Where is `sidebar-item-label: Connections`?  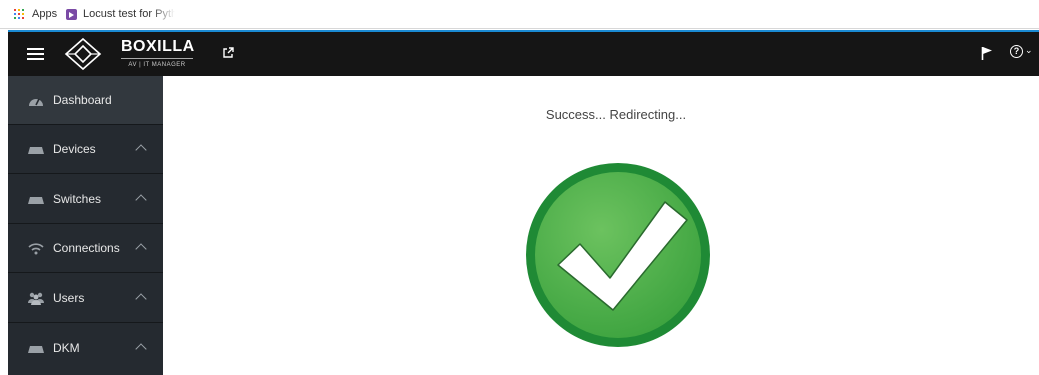 sidebar-item-label: Connections is located at coordinates (86, 248).